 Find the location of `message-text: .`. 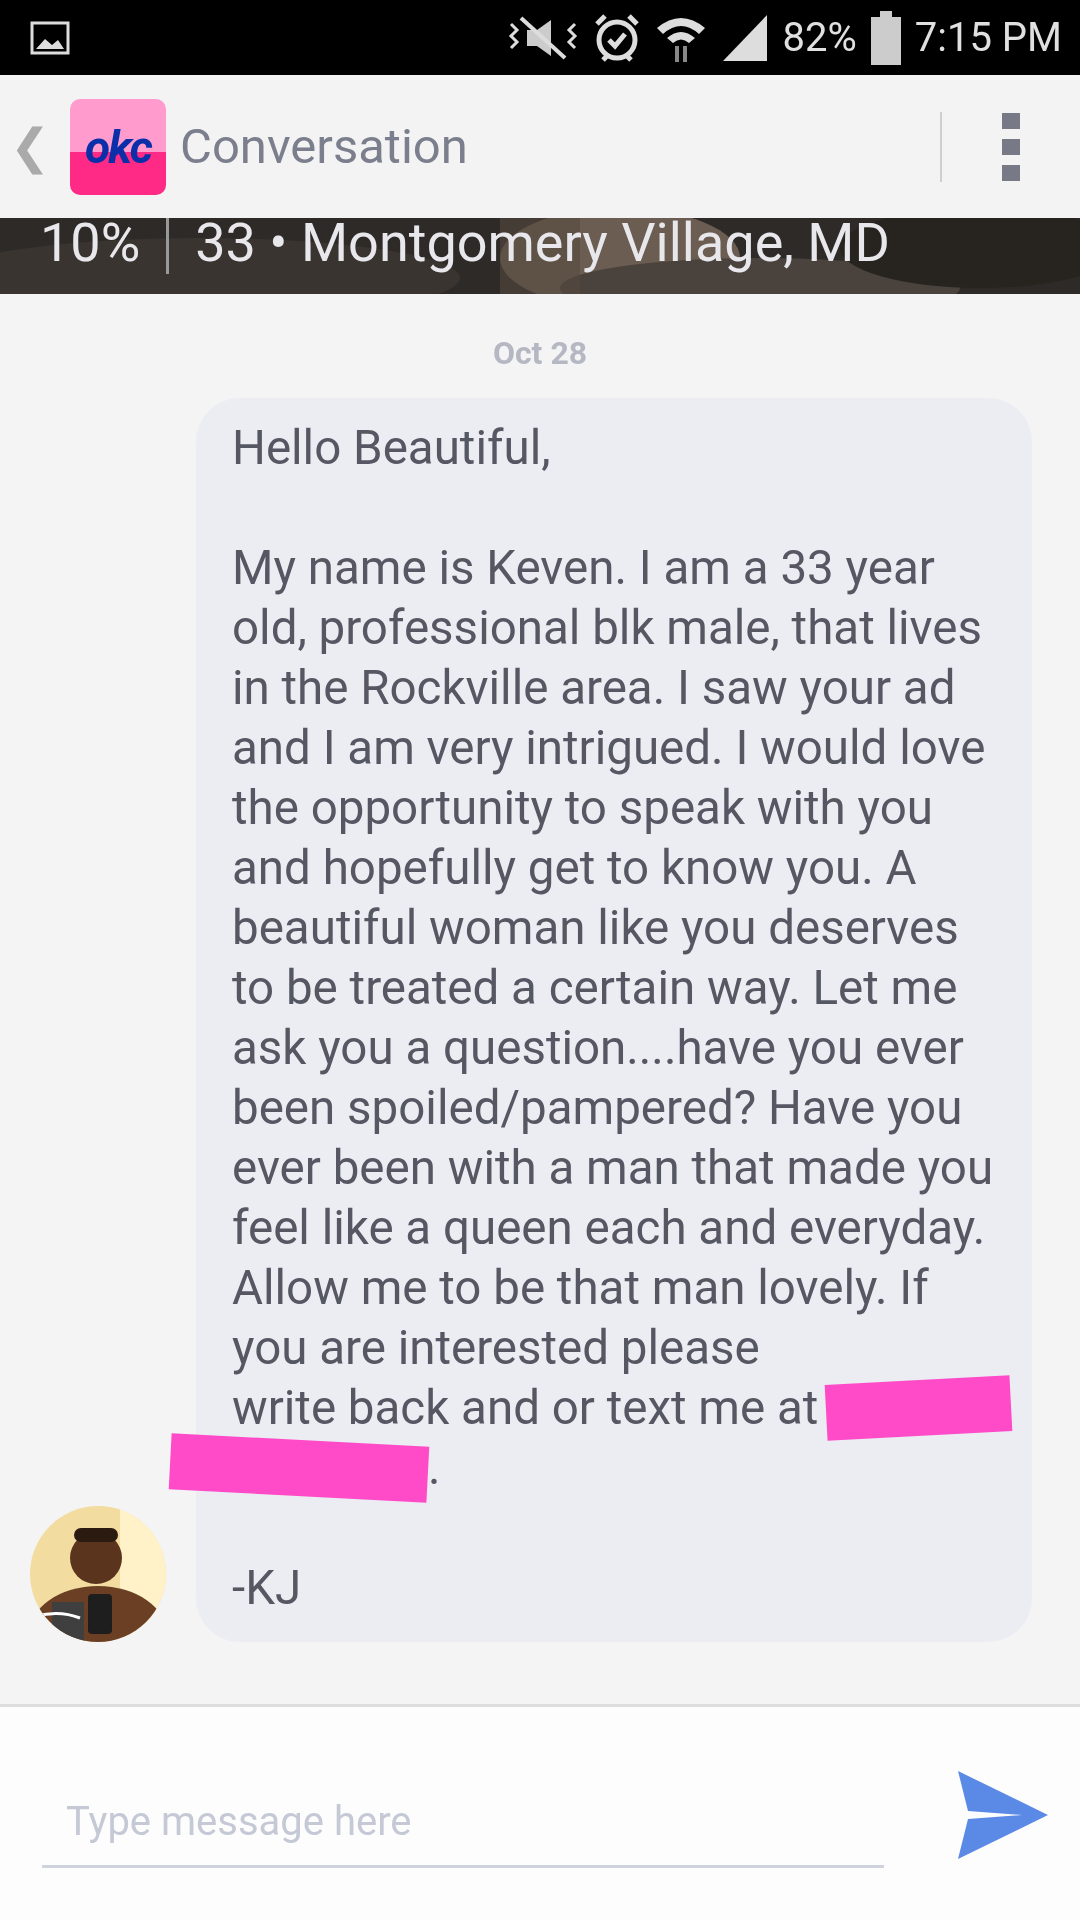

message-text: . is located at coordinates (434, 1468).